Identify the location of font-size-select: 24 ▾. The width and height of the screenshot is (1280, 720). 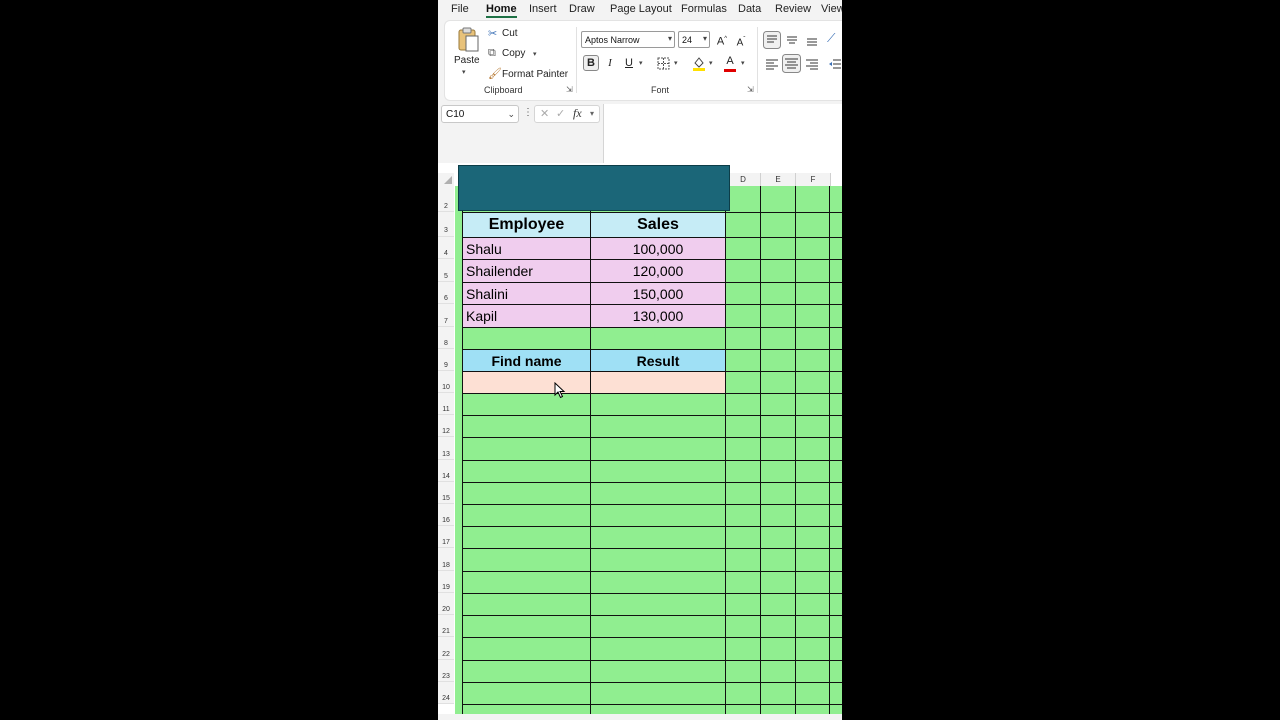
(694, 39).